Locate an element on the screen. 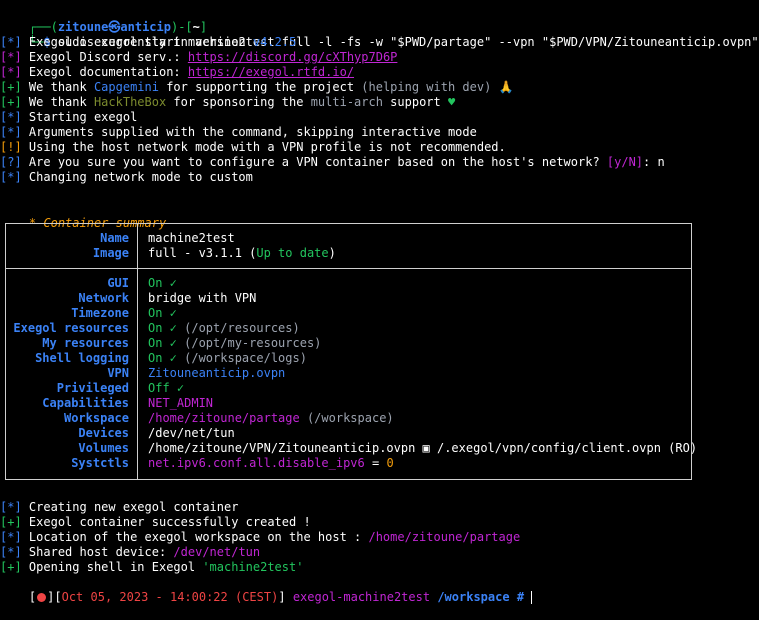 The width and height of the screenshot is (759, 620). log-text-segment: Capgemini is located at coordinates (126, 87).